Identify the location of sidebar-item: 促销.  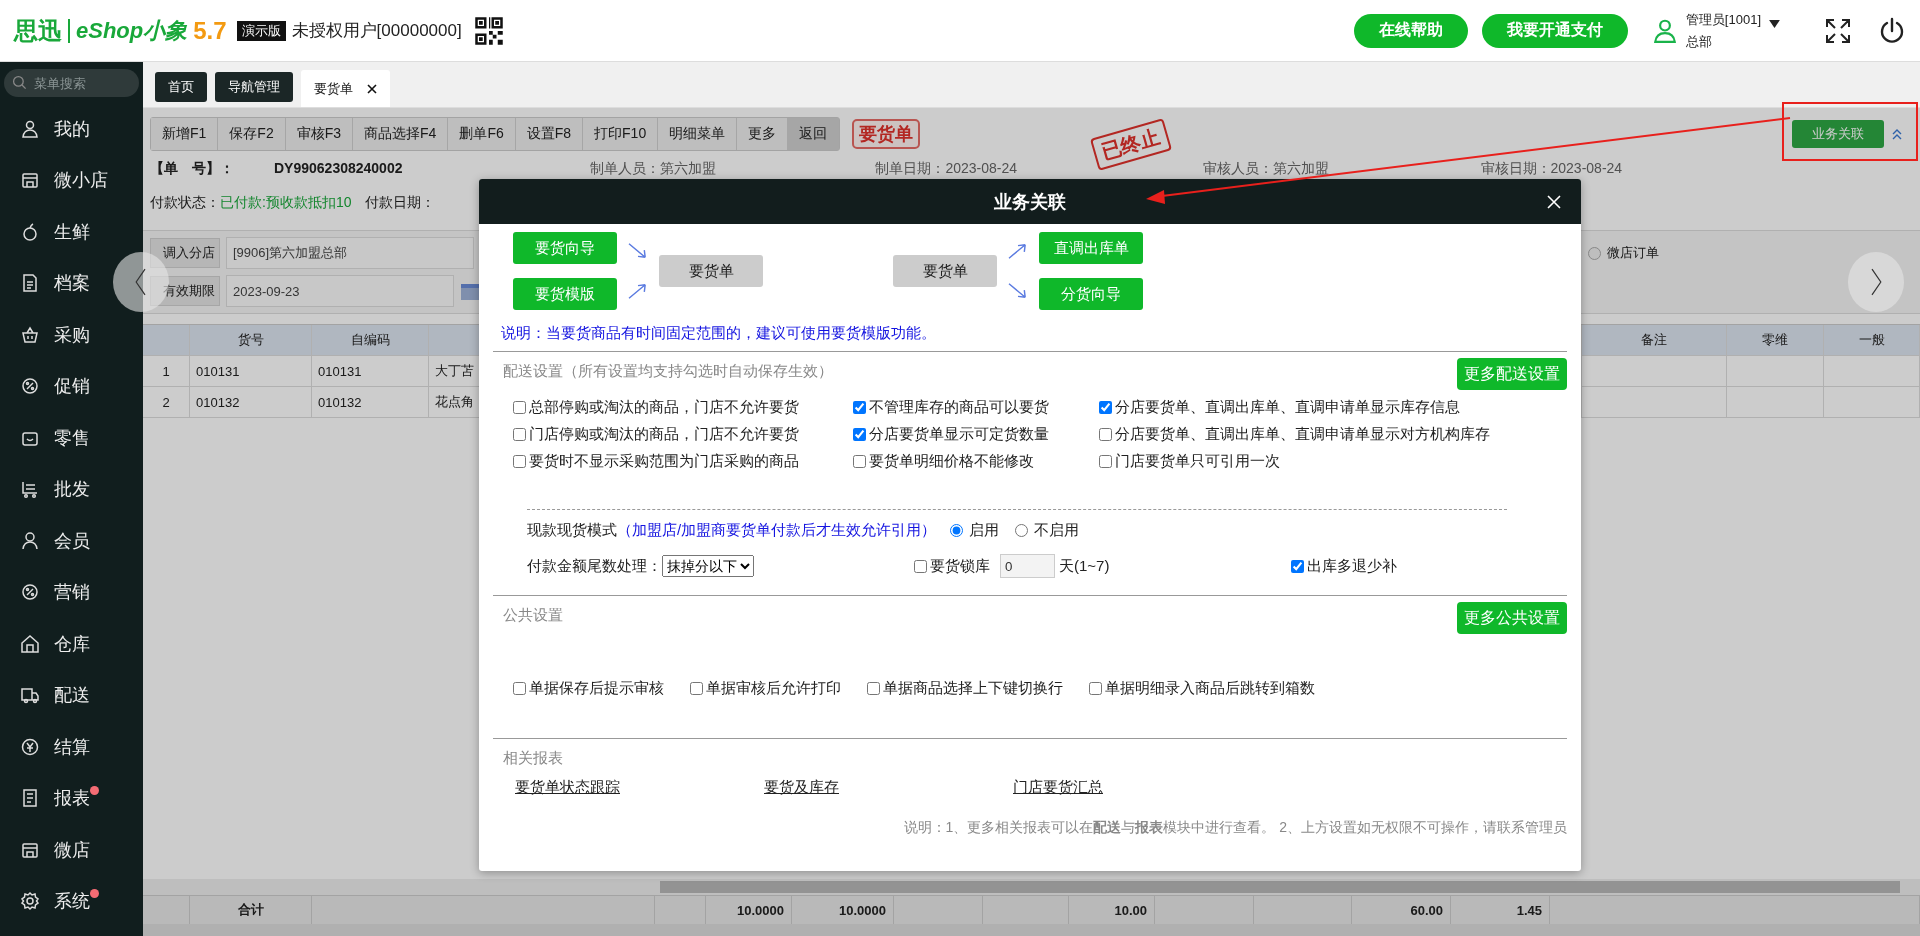
(71, 386).